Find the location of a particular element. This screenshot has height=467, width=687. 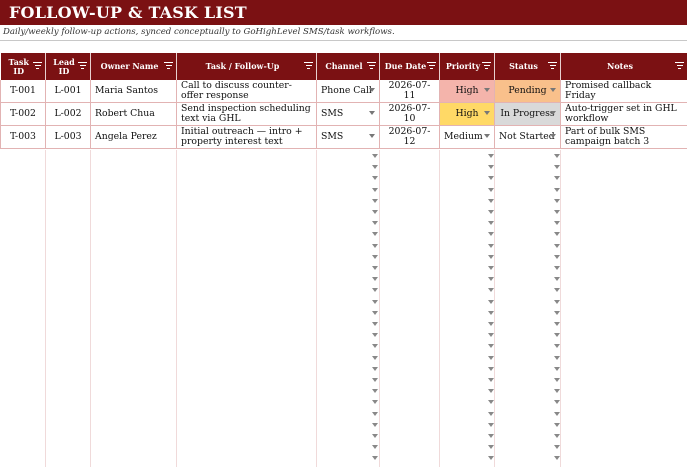

cell-owner-name: Robert Chua is located at coordinates (133, 114).